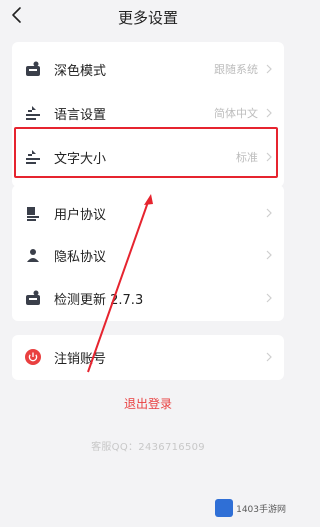  I want to click on privacy-icon, so click(33, 255).